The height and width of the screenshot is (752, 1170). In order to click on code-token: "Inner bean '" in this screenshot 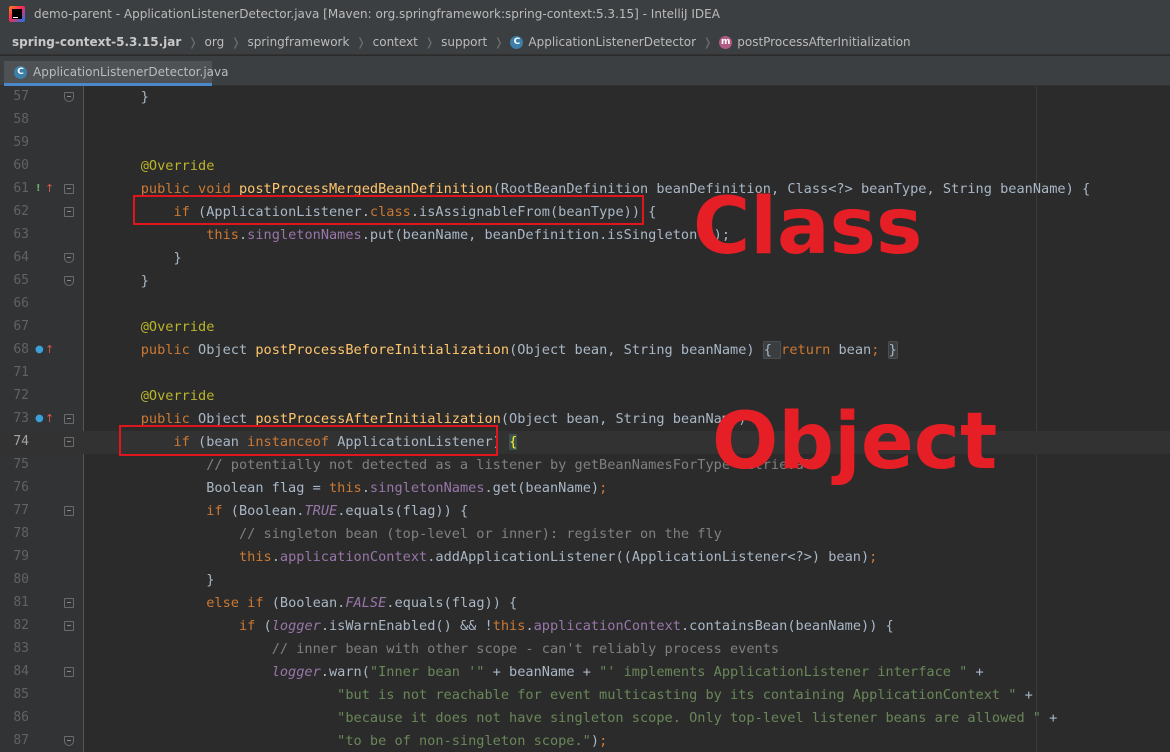, I will do `click(427, 672)`.